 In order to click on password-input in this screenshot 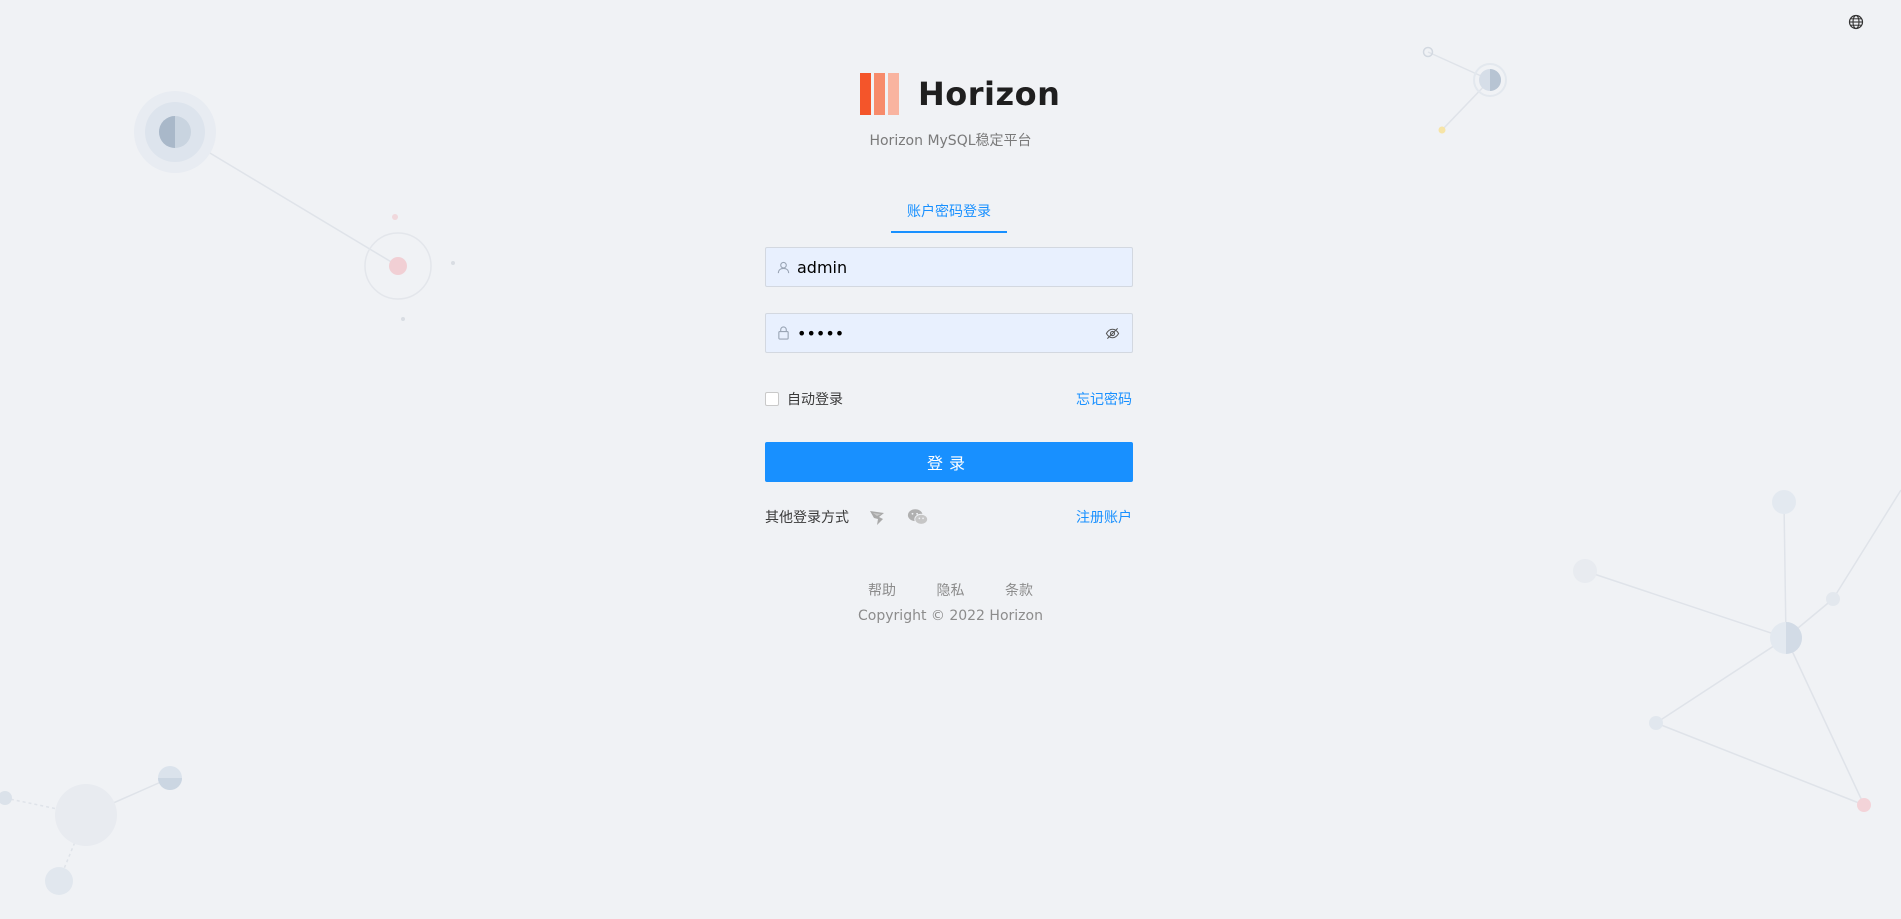, I will do `click(951, 333)`.